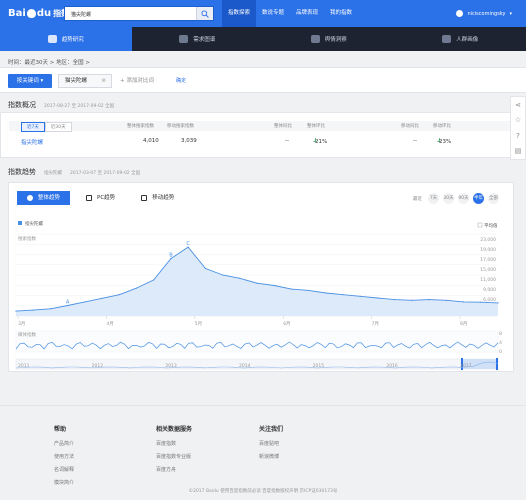  Describe the element at coordinates (518, 128) in the screenshot. I see `side-toolbar: ⋖ ☆ ? ▤` at that location.